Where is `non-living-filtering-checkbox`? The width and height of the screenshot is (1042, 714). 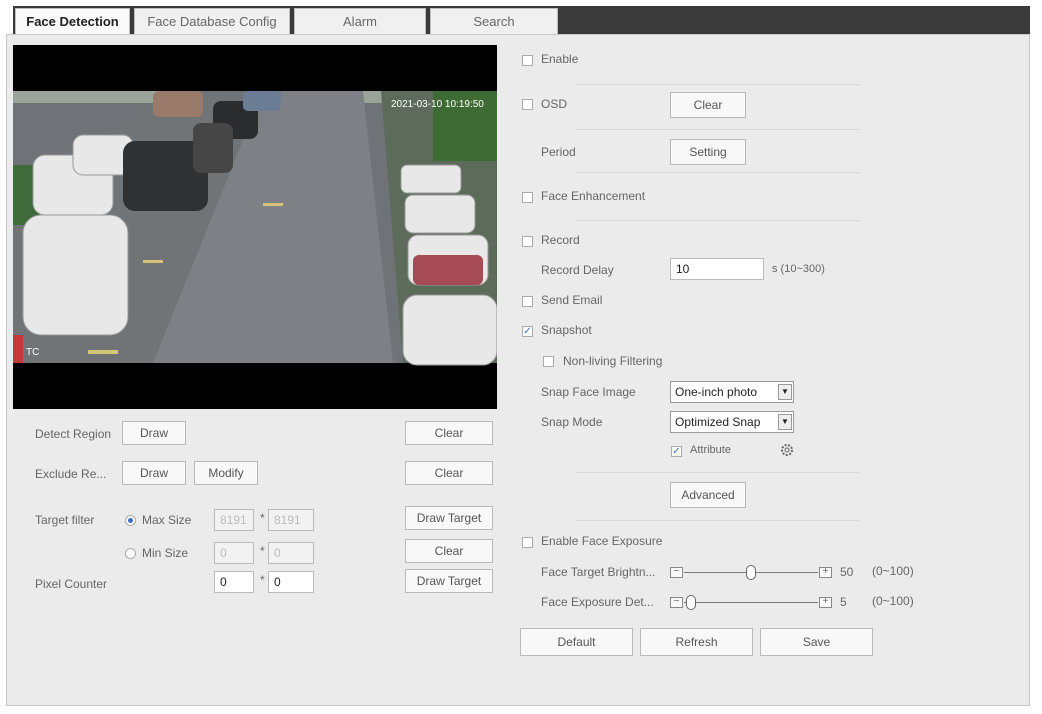
non-living-filtering-checkbox is located at coordinates (548, 361).